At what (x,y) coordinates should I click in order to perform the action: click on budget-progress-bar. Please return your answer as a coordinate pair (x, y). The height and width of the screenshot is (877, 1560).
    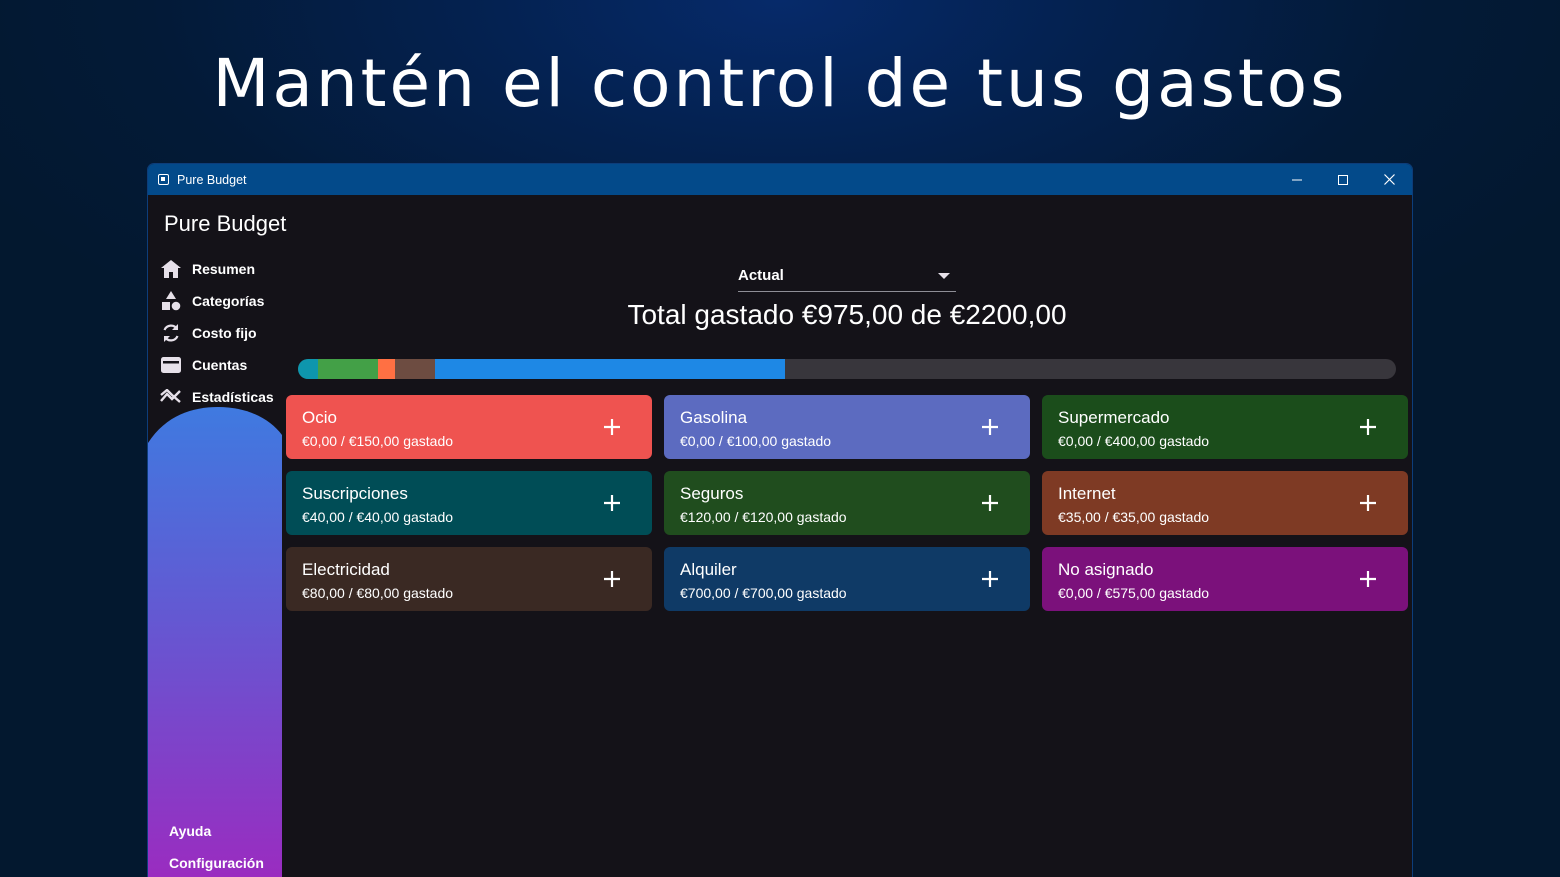
    Looking at the image, I should click on (847, 369).